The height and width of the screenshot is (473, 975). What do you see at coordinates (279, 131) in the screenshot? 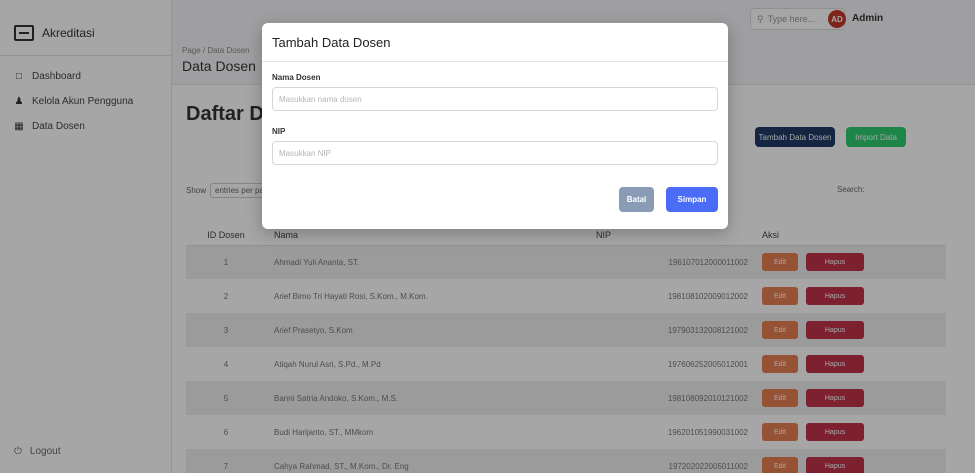
I see `nip-field-label: NIP` at bounding box center [279, 131].